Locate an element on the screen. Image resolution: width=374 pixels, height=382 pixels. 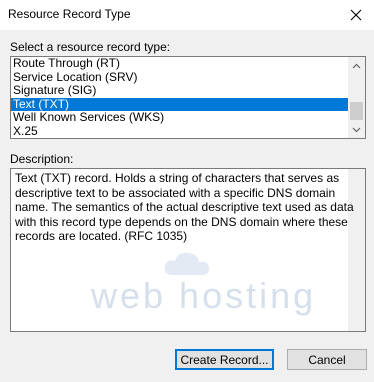
close-icon is located at coordinates (356, 15).